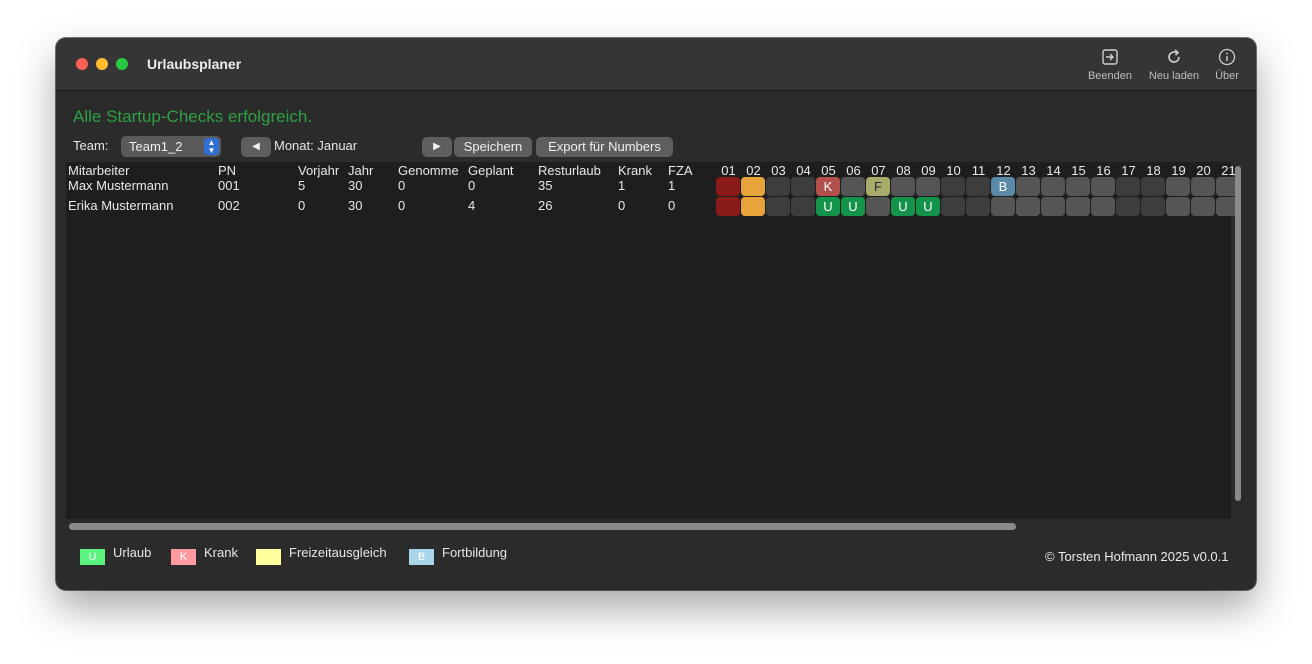 The height and width of the screenshot is (664, 1312). What do you see at coordinates (493, 147) in the screenshot?
I see `save-button: Speichern` at bounding box center [493, 147].